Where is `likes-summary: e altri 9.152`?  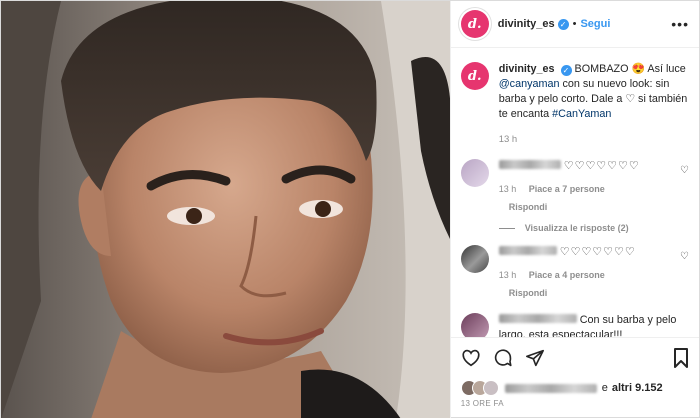
likes-summary: e altri 9.152 is located at coordinates (575, 388).